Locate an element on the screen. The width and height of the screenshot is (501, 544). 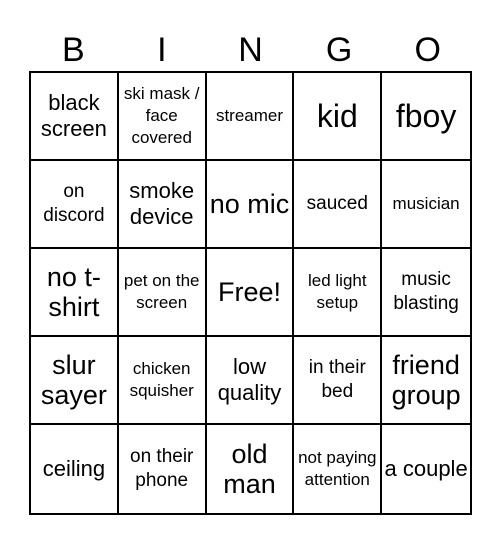
bingo-cell-b1: black screen is located at coordinates (75, 117).